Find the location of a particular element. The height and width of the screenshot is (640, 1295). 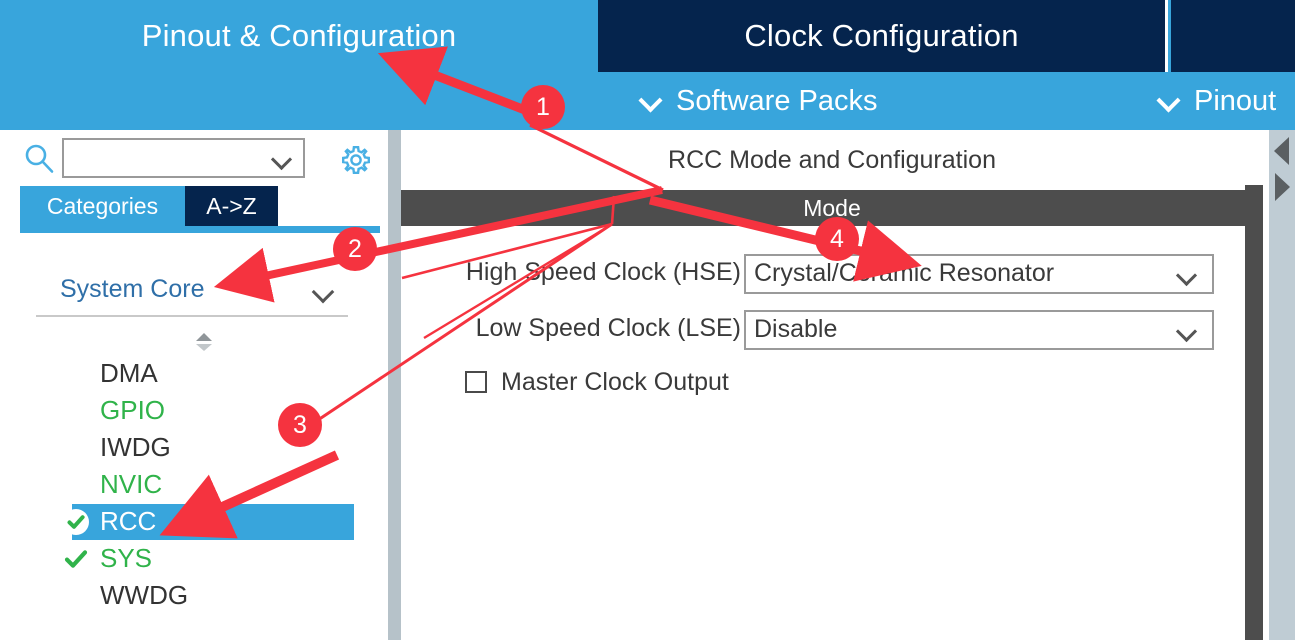

sidebar-item-sys-label: SYS is located at coordinates (126, 558).